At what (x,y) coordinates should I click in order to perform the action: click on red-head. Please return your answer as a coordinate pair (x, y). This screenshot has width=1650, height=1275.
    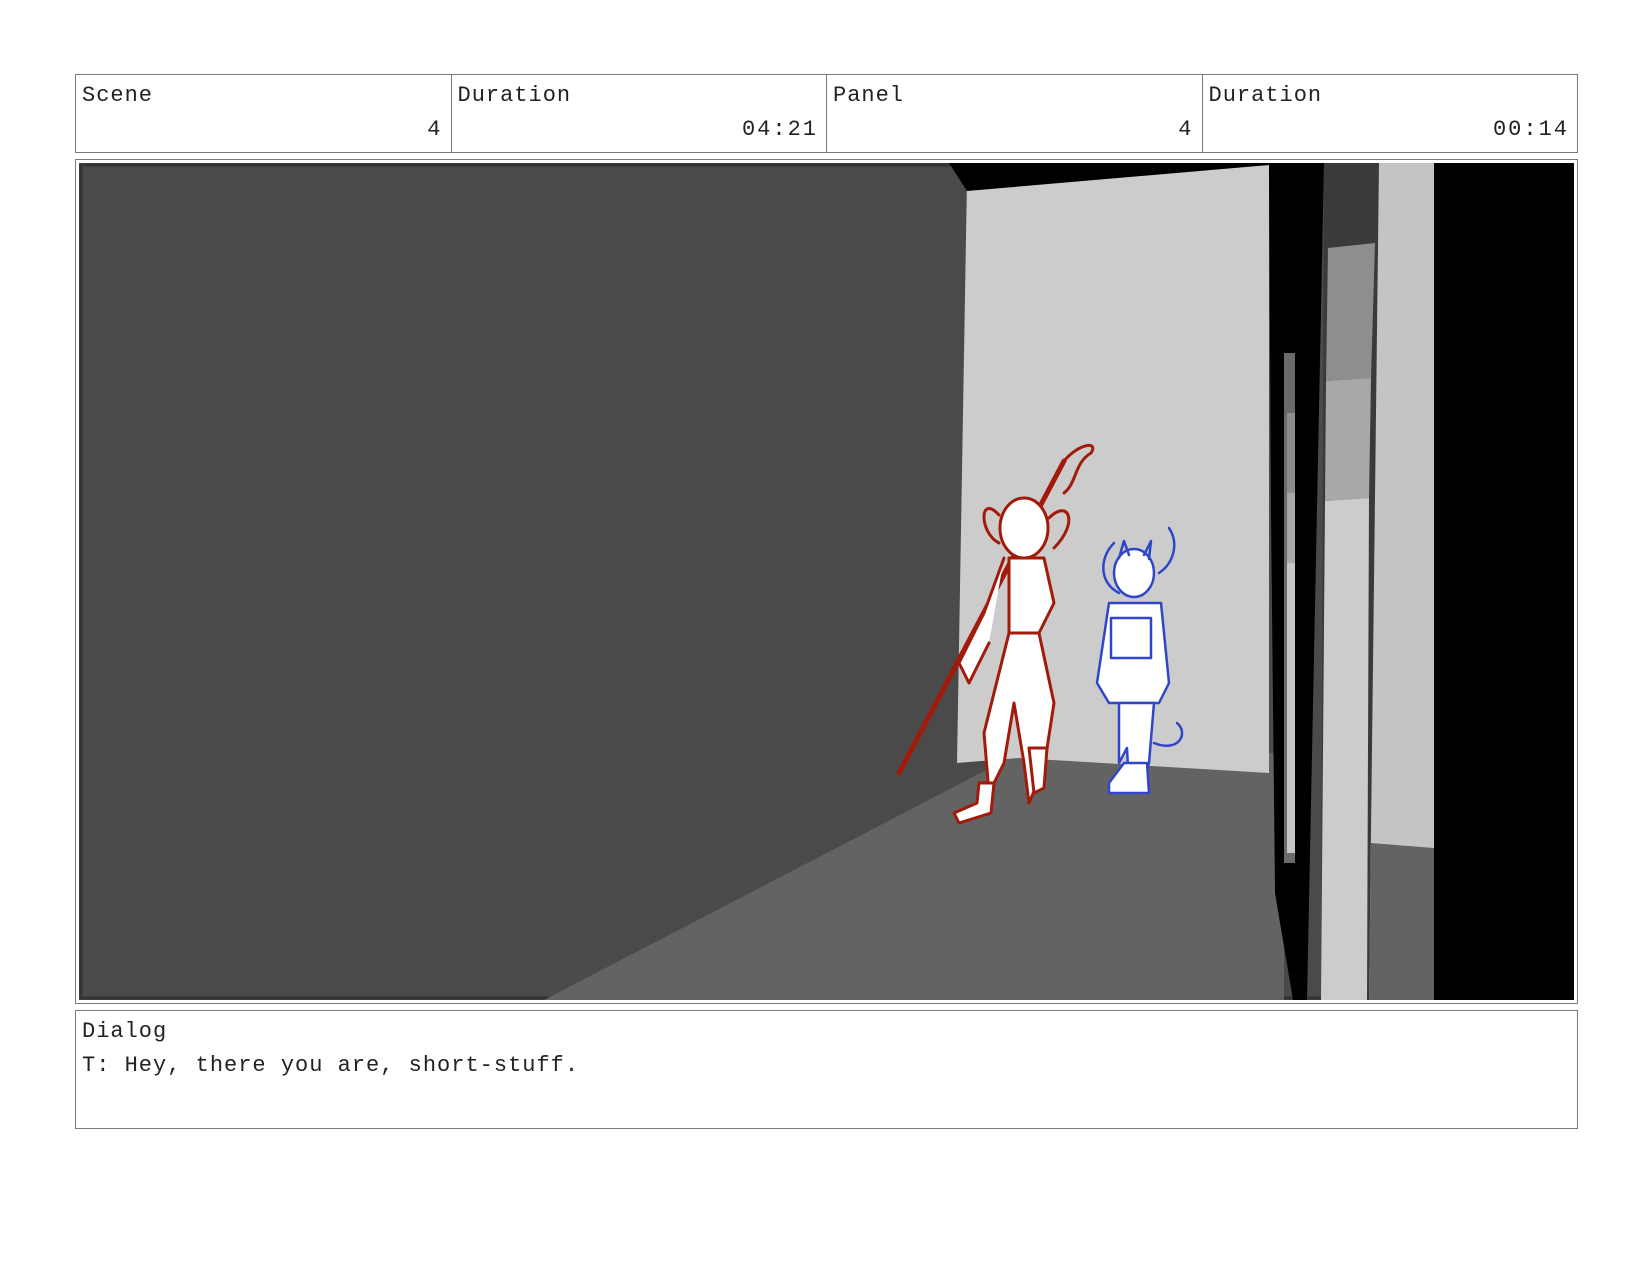
    Looking at the image, I should click on (1024, 528).